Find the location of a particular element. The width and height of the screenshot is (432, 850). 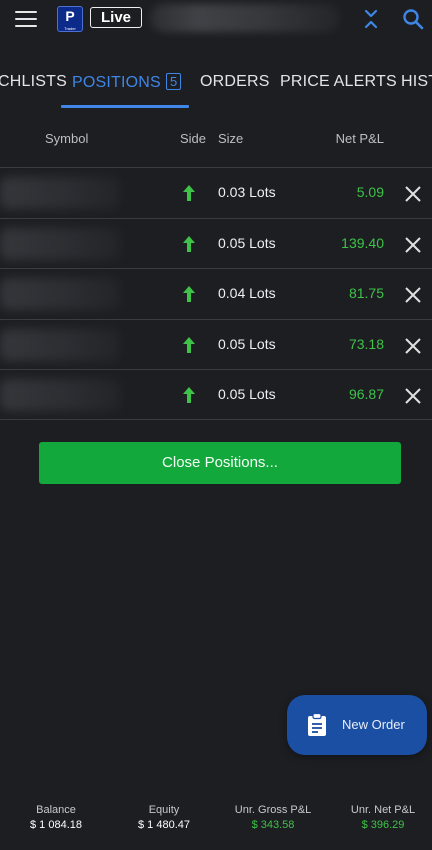

position-row: 0.05 Lots 139.40 is located at coordinates (216, 243).